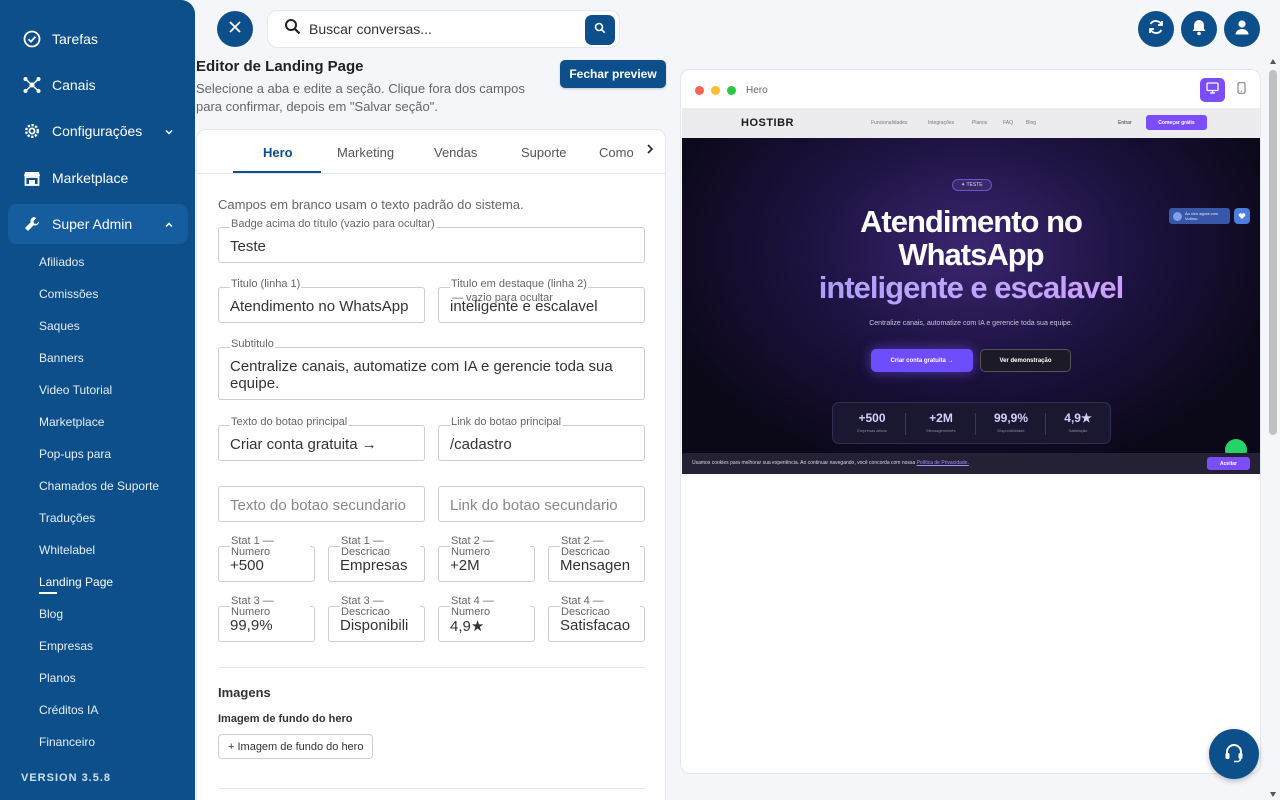  I want to click on stat2-number-field: Stat 2 — Numero, so click(486, 559).